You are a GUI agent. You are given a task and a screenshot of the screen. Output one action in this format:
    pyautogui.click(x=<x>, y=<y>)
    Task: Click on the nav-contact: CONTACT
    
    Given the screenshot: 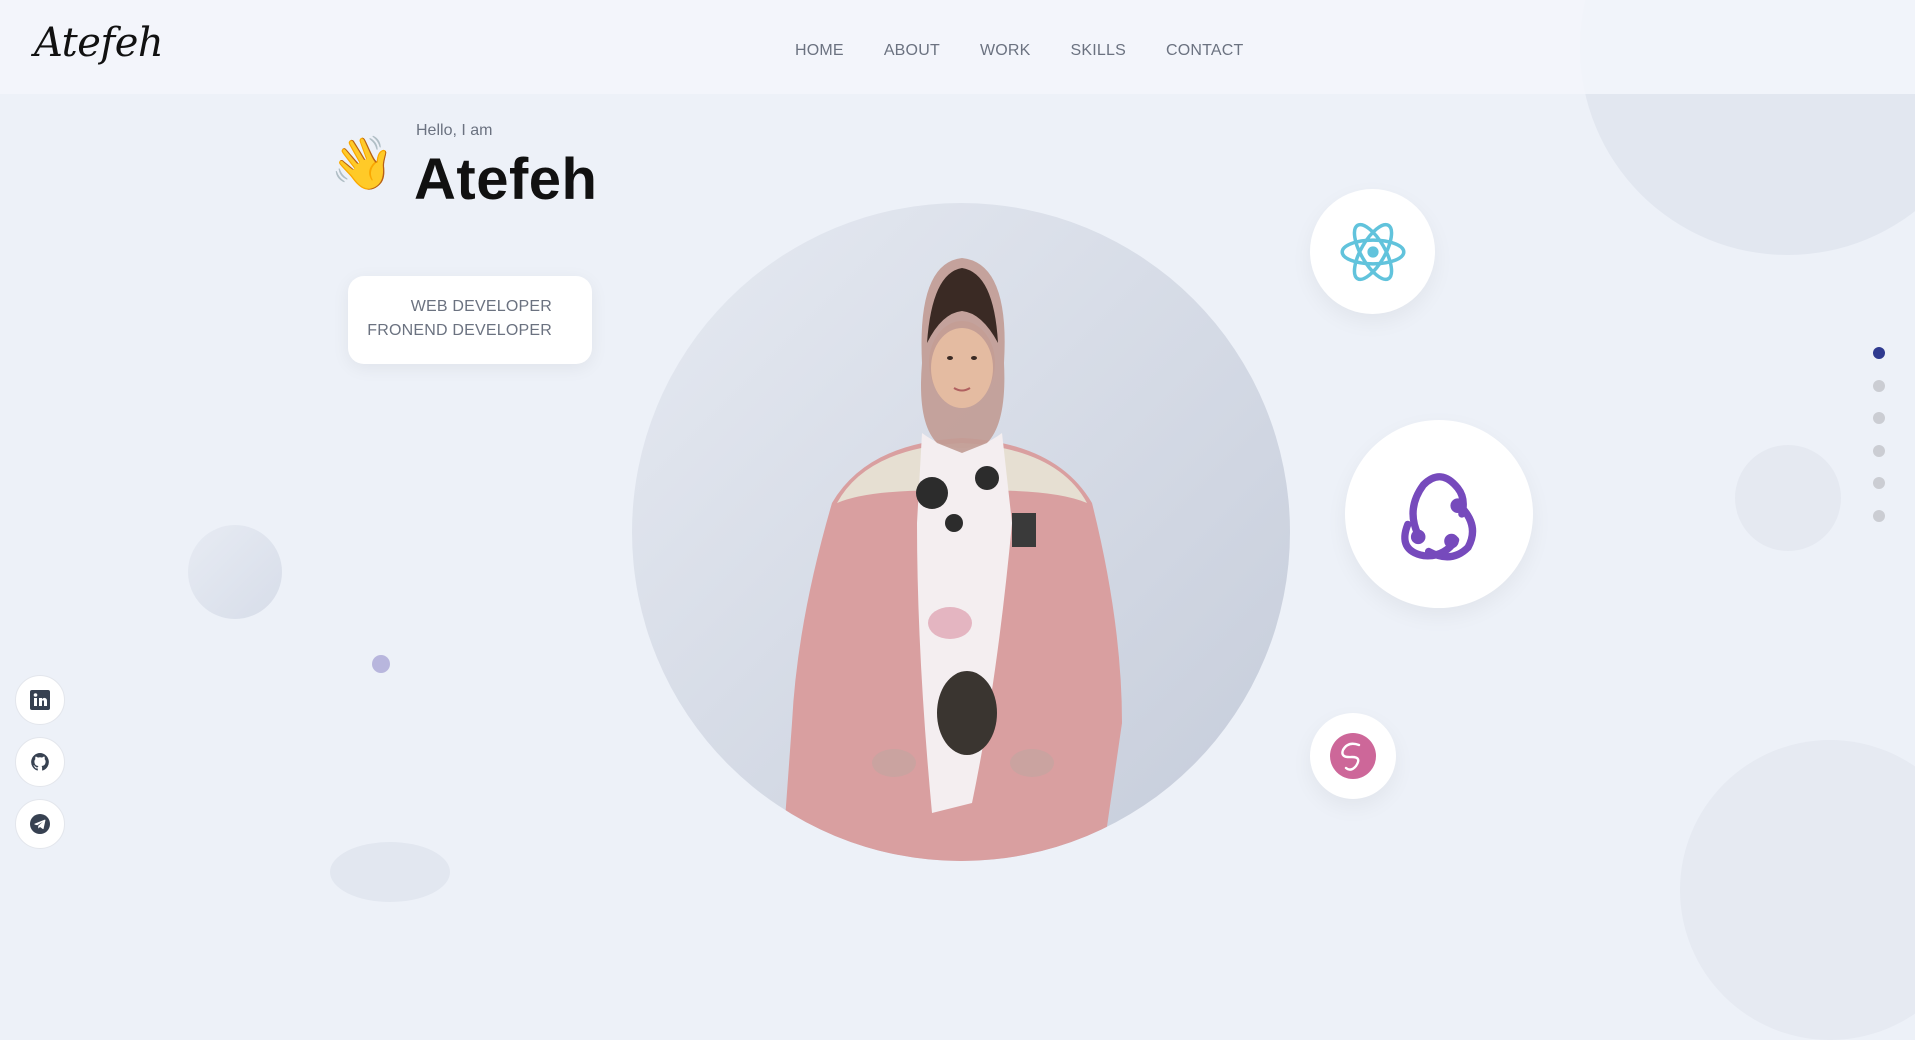 What is the action you would take?
    pyautogui.click(x=1205, y=51)
    